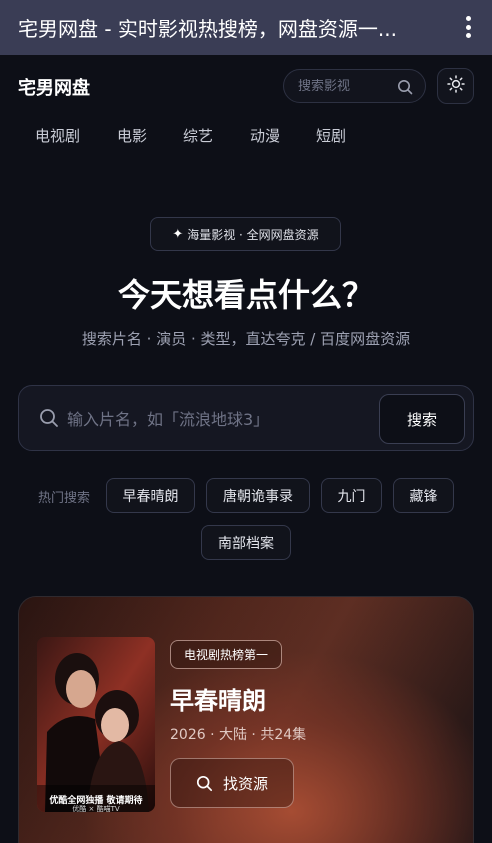 This screenshot has width=492, height=843. What do you see at coordinates (96, 724) in the screenshot?
I see `featured-poster-image: 优酷全网独播 敬请期待 优酷 × 酷喵TV` at bounding box center [96, 724].